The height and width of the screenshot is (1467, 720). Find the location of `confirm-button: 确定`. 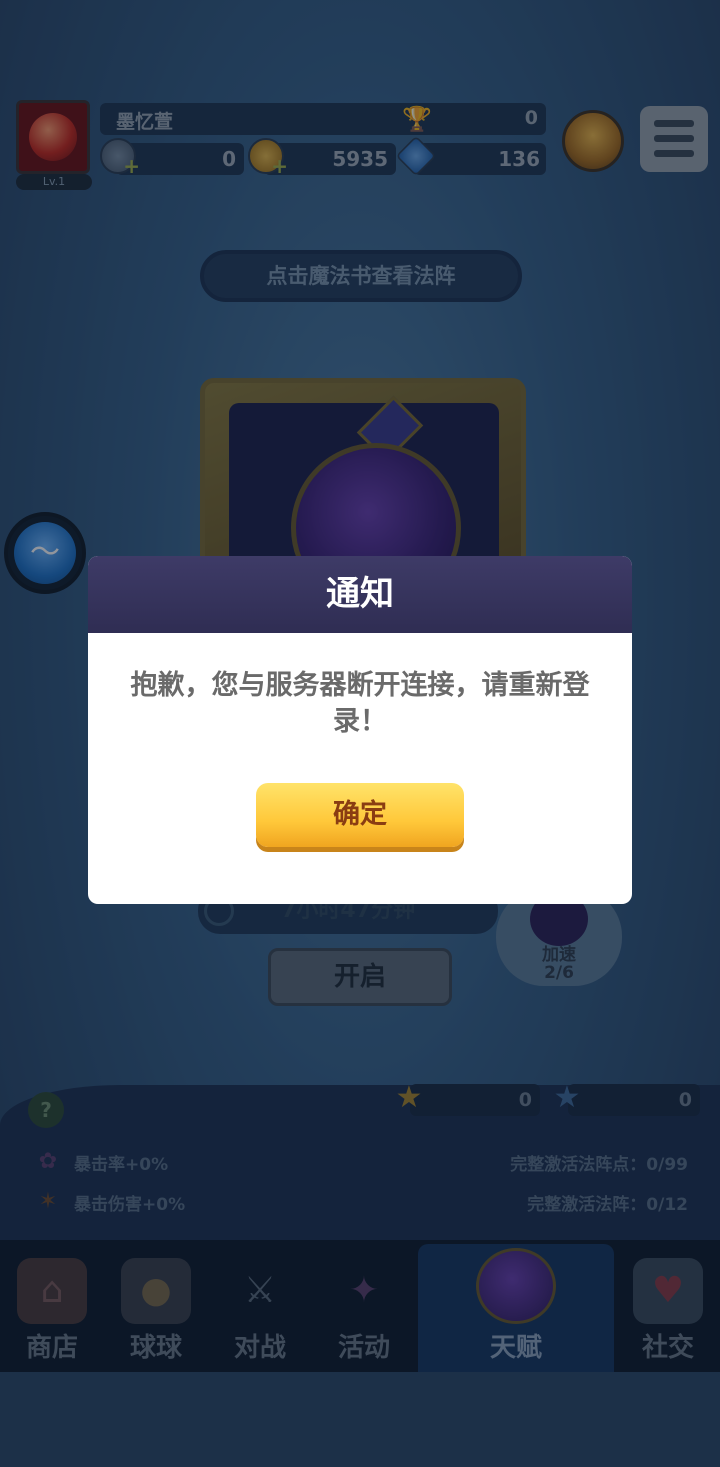

confirm-button: 确定 is located at coordinates (360, 815).